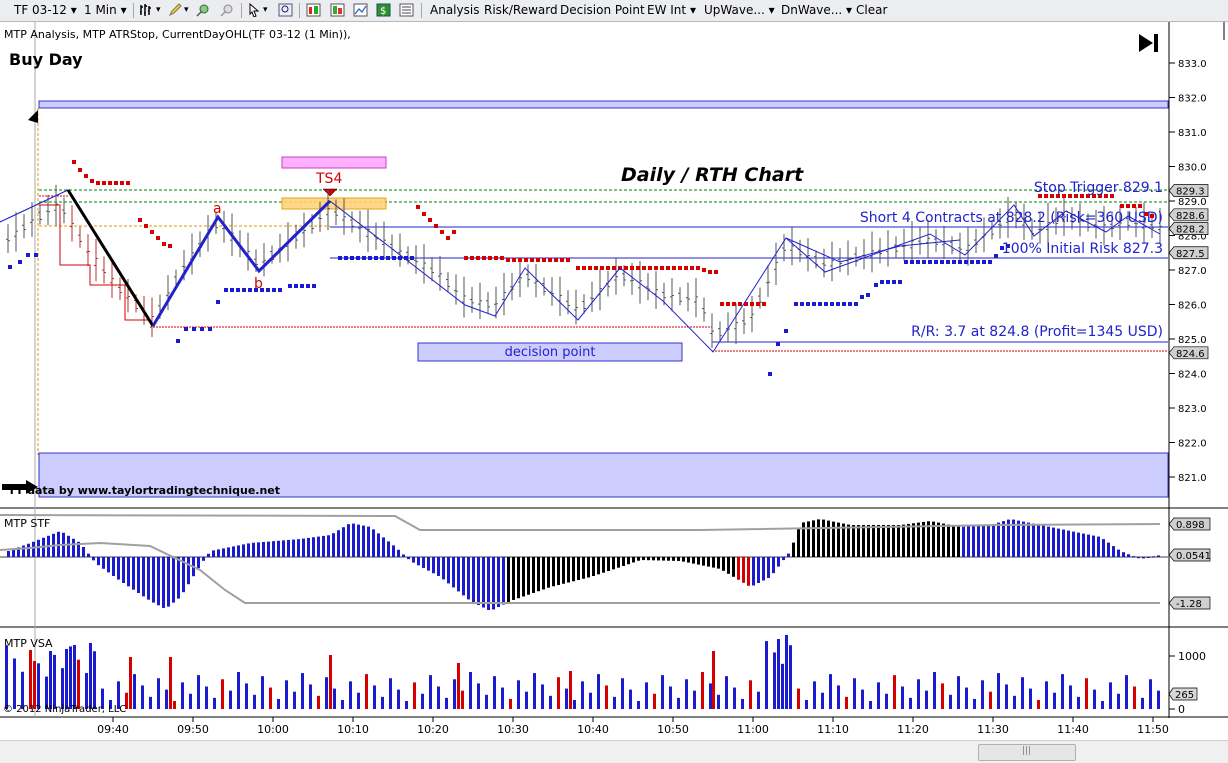  I want to click on menu-ew-int: EW Int ▾, so click(671, 10).